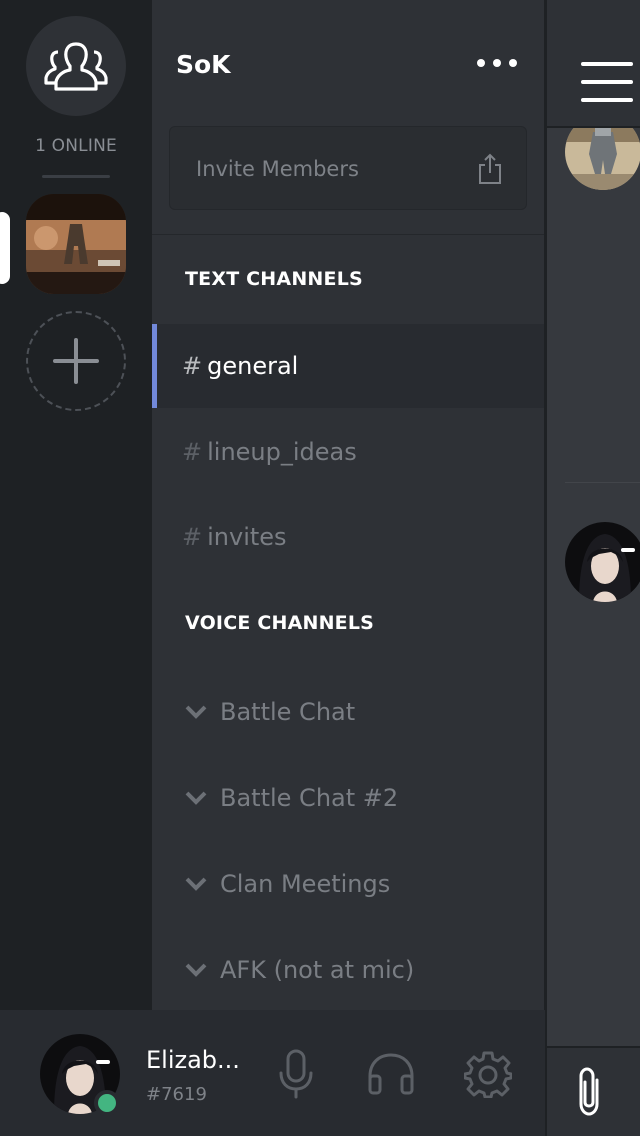 Image resolution: width=640 pixels, height=1136 pixels. I want to click on message-avatar, so click(602, 562).